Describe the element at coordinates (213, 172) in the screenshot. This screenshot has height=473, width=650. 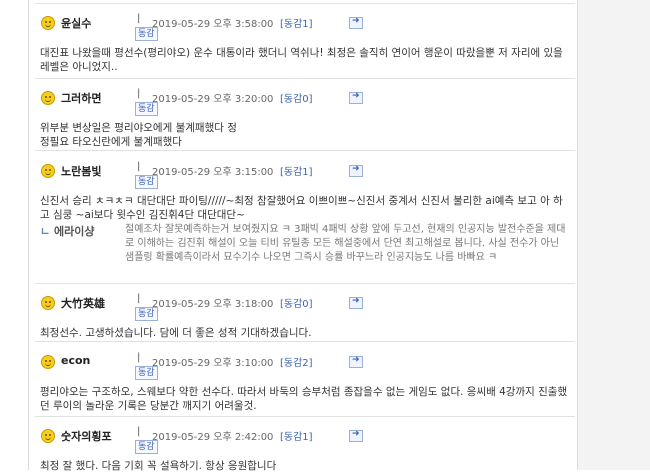
I see `comment-date: 2019-05-29 오후 3:15:00` at that location.